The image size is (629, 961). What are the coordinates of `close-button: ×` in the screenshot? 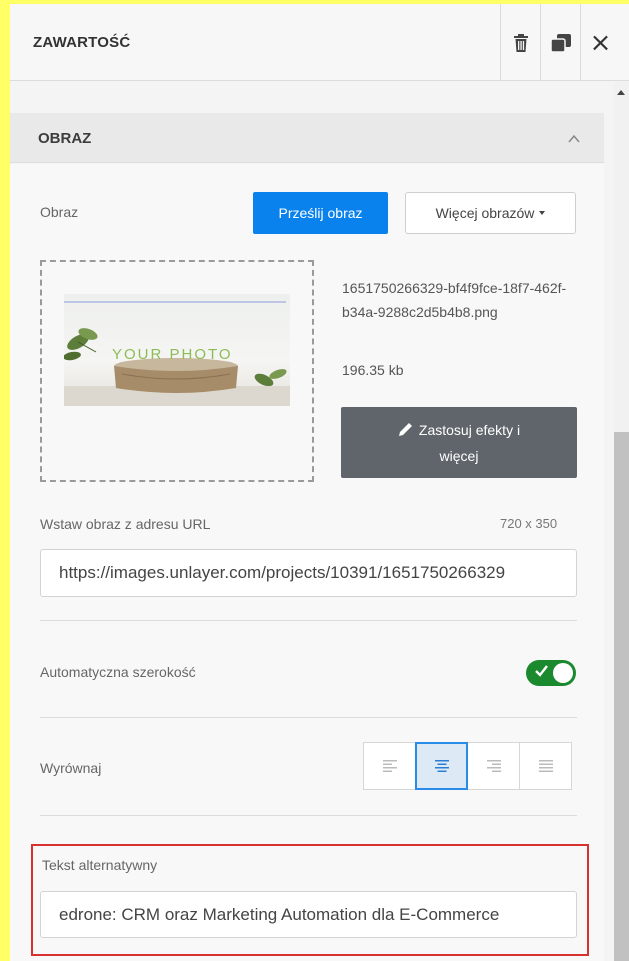 It's located at (600, 42).